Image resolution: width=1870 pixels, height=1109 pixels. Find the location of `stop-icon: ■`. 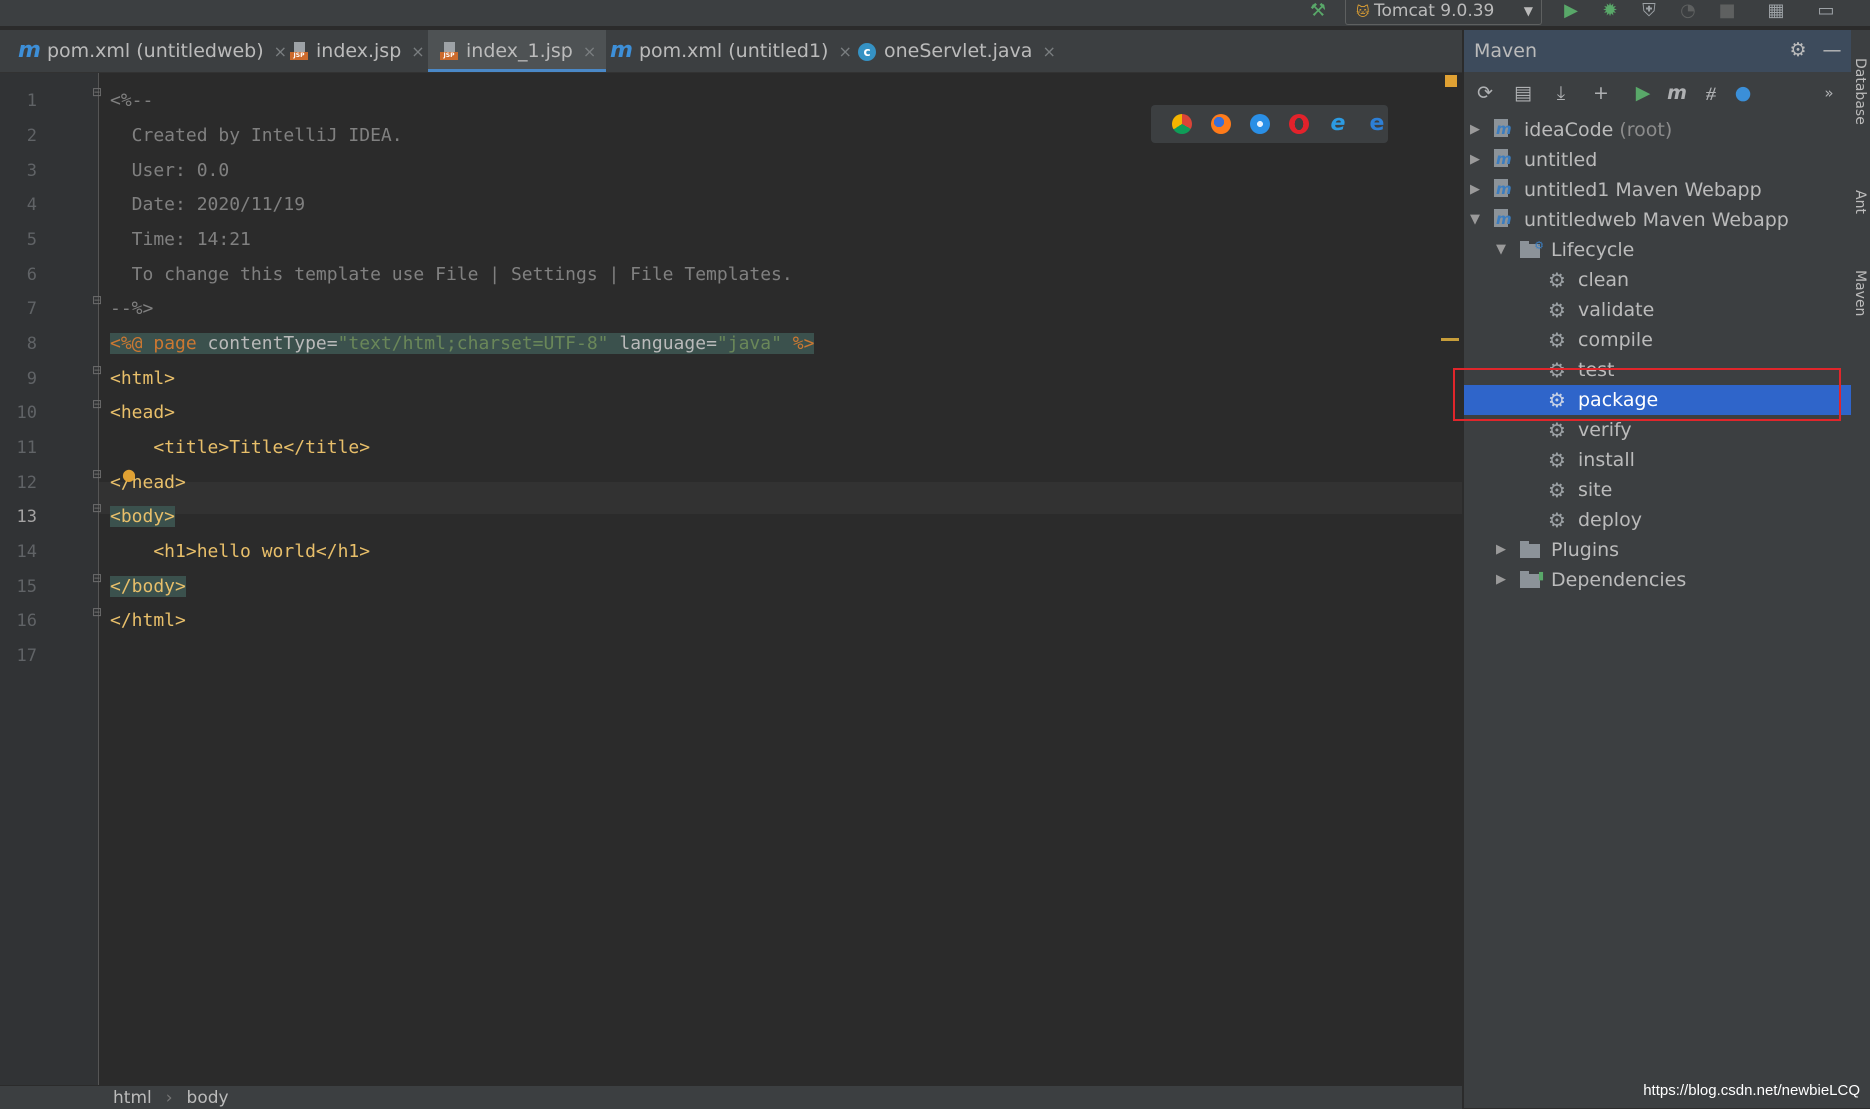

stop-icon: ■ is located at coordinates (1727, 12).